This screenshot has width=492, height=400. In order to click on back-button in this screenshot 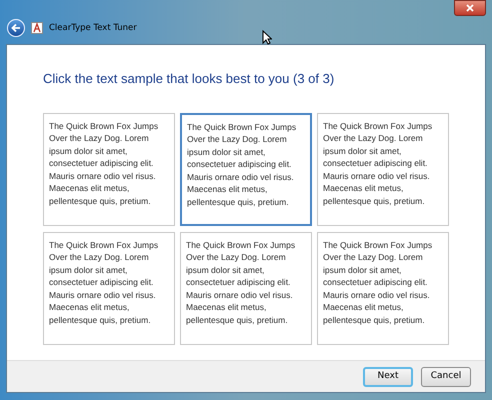, I will do `click(16, 28)`.